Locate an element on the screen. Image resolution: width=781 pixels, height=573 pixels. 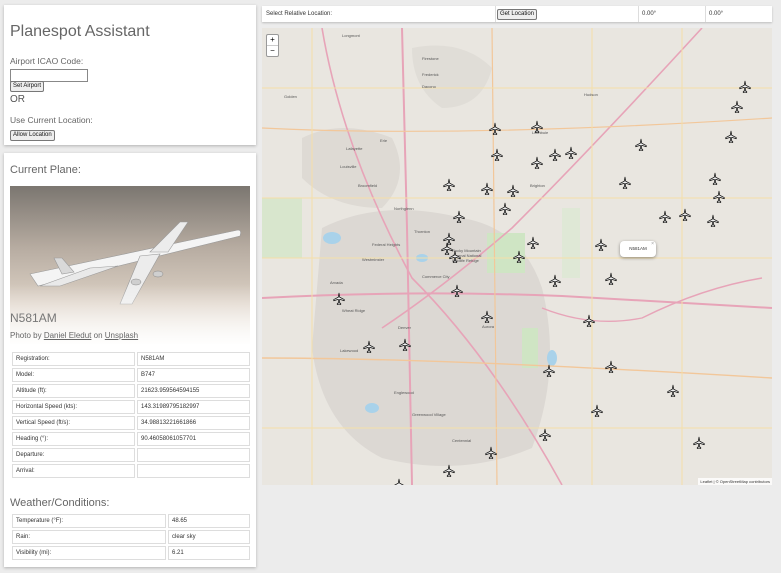
app-title: Planespot Assistant is located at coordinates (80, 31).